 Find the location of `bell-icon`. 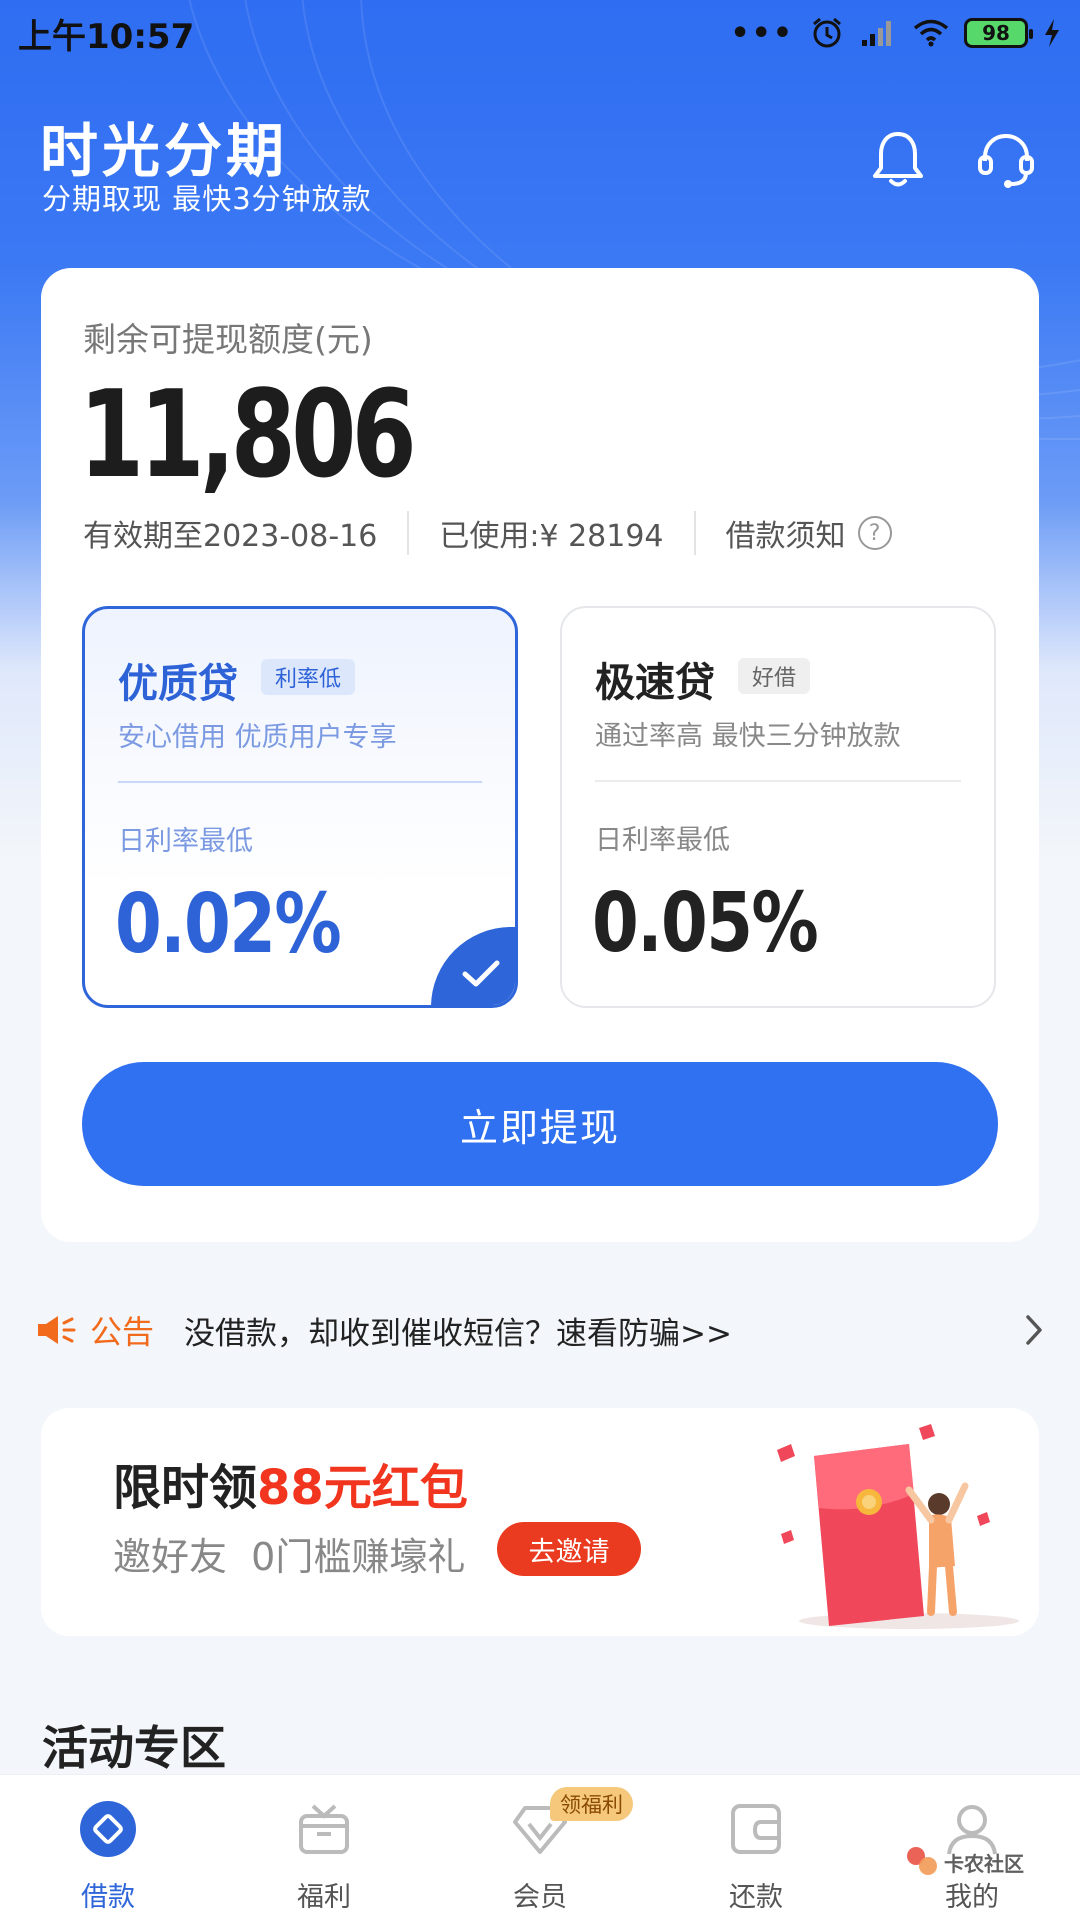

bell-icon is located at coordinates (898, 159).